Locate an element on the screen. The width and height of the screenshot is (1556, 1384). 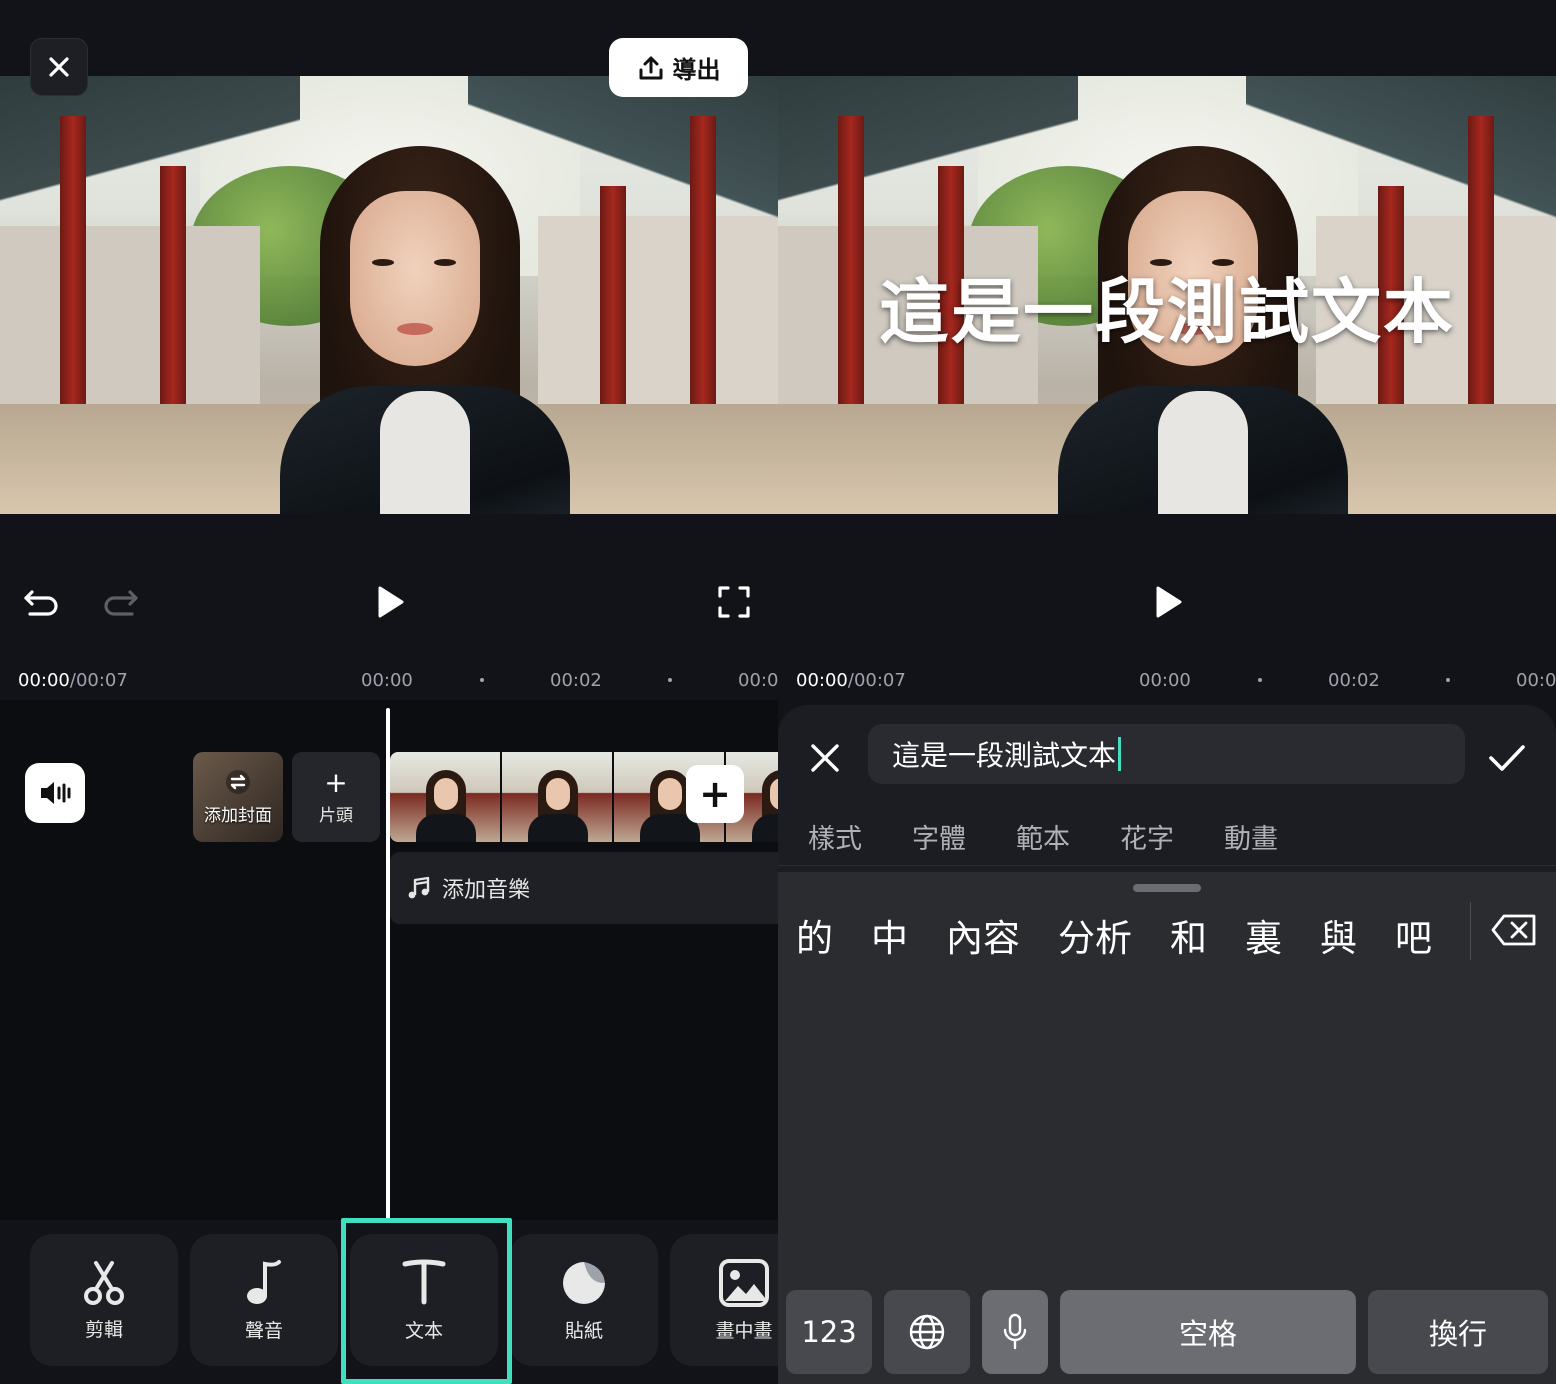
tool-label: 畫中畫 is located at coordinates (744, 1330).